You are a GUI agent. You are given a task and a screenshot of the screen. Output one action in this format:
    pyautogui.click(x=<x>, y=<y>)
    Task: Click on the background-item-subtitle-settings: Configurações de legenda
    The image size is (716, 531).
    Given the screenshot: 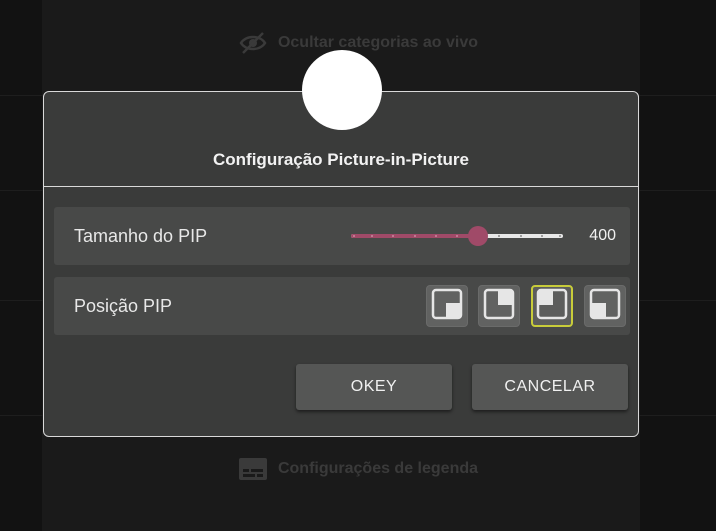 What is the action you would take?
    pyautogui.click(x=358, y=469)
    